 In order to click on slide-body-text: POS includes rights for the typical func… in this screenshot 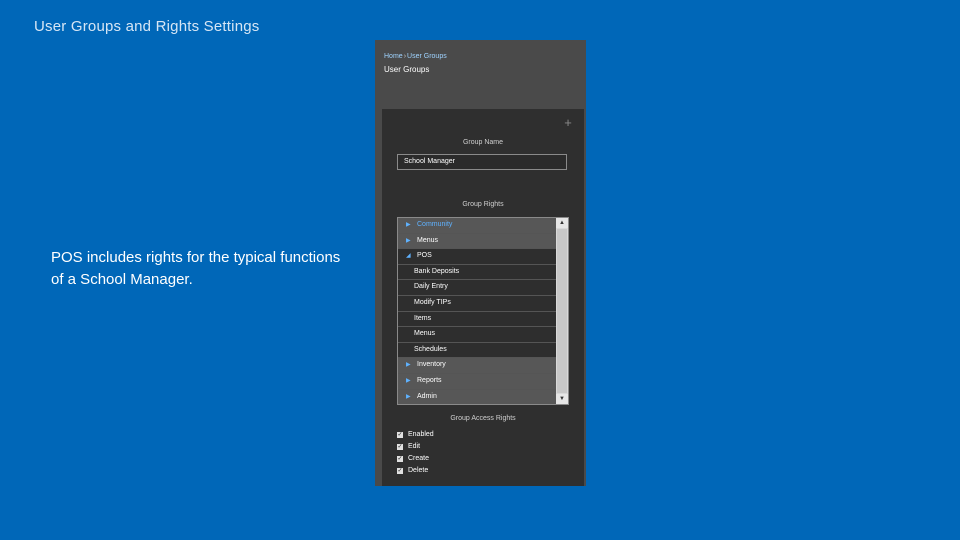, I will do `click(196, 268)`.